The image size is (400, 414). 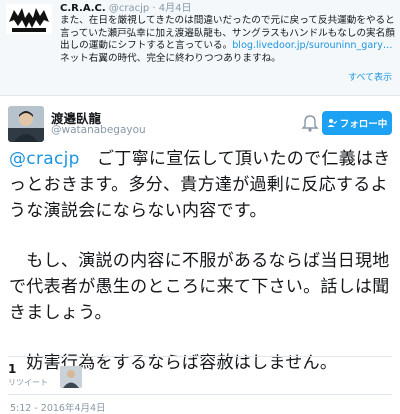 What do you see at coordinates (175, 8) in the screenshot?
I see `quoted-tweet-time: 4月4日` at bounding box center [175, 8].